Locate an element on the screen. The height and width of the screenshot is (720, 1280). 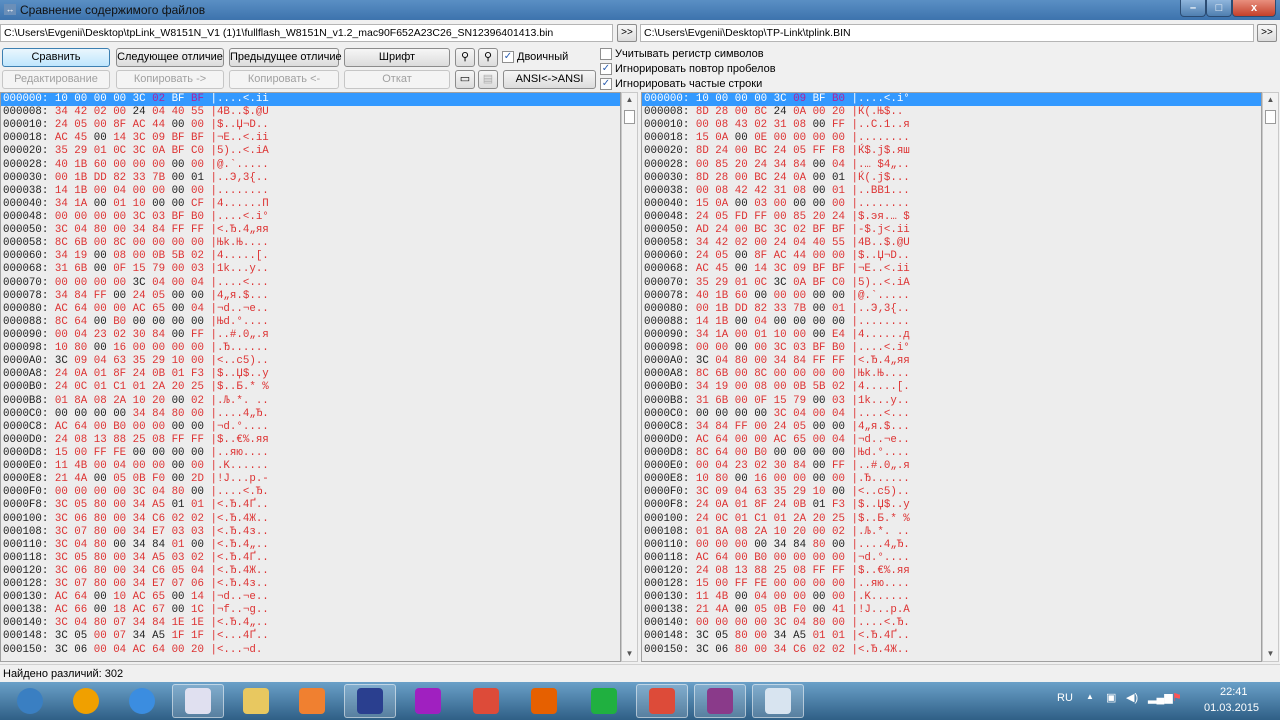
save-icon: ▤ is located at coordinates (488, 79).